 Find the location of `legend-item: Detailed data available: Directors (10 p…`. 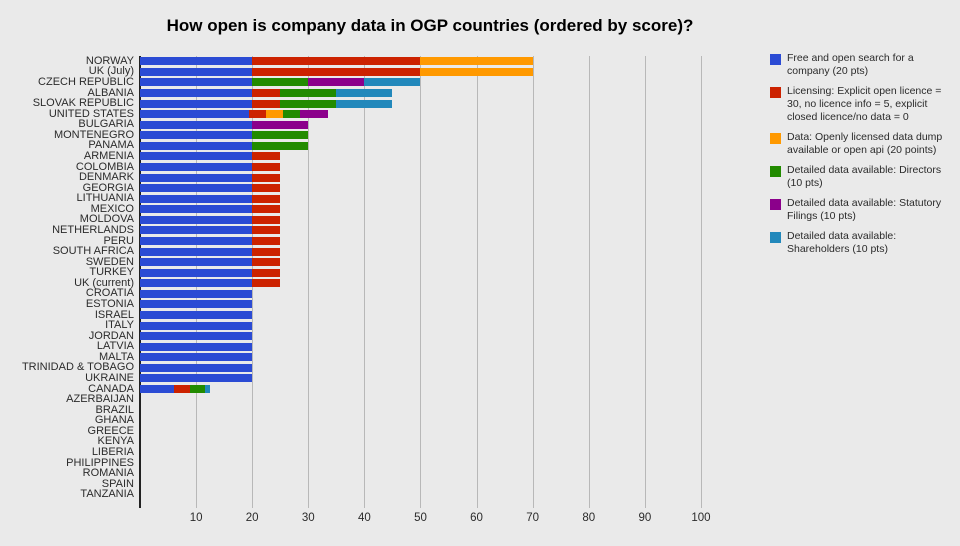

legend-item: Detailed data available: Directors (10 p… is located at coordinates (865, 177).